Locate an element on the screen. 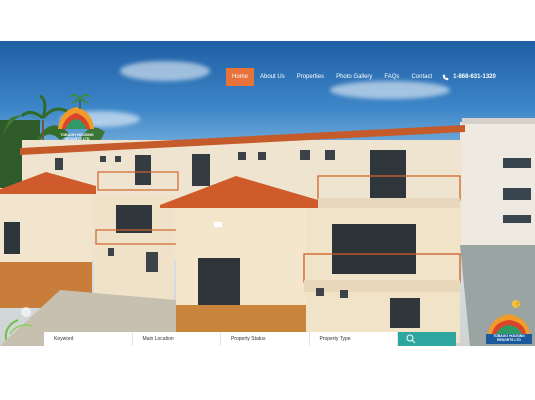 Image resolution: width=535 pixels, height=400 pixels. nav-home: Home is located at coordinates (240, 77).